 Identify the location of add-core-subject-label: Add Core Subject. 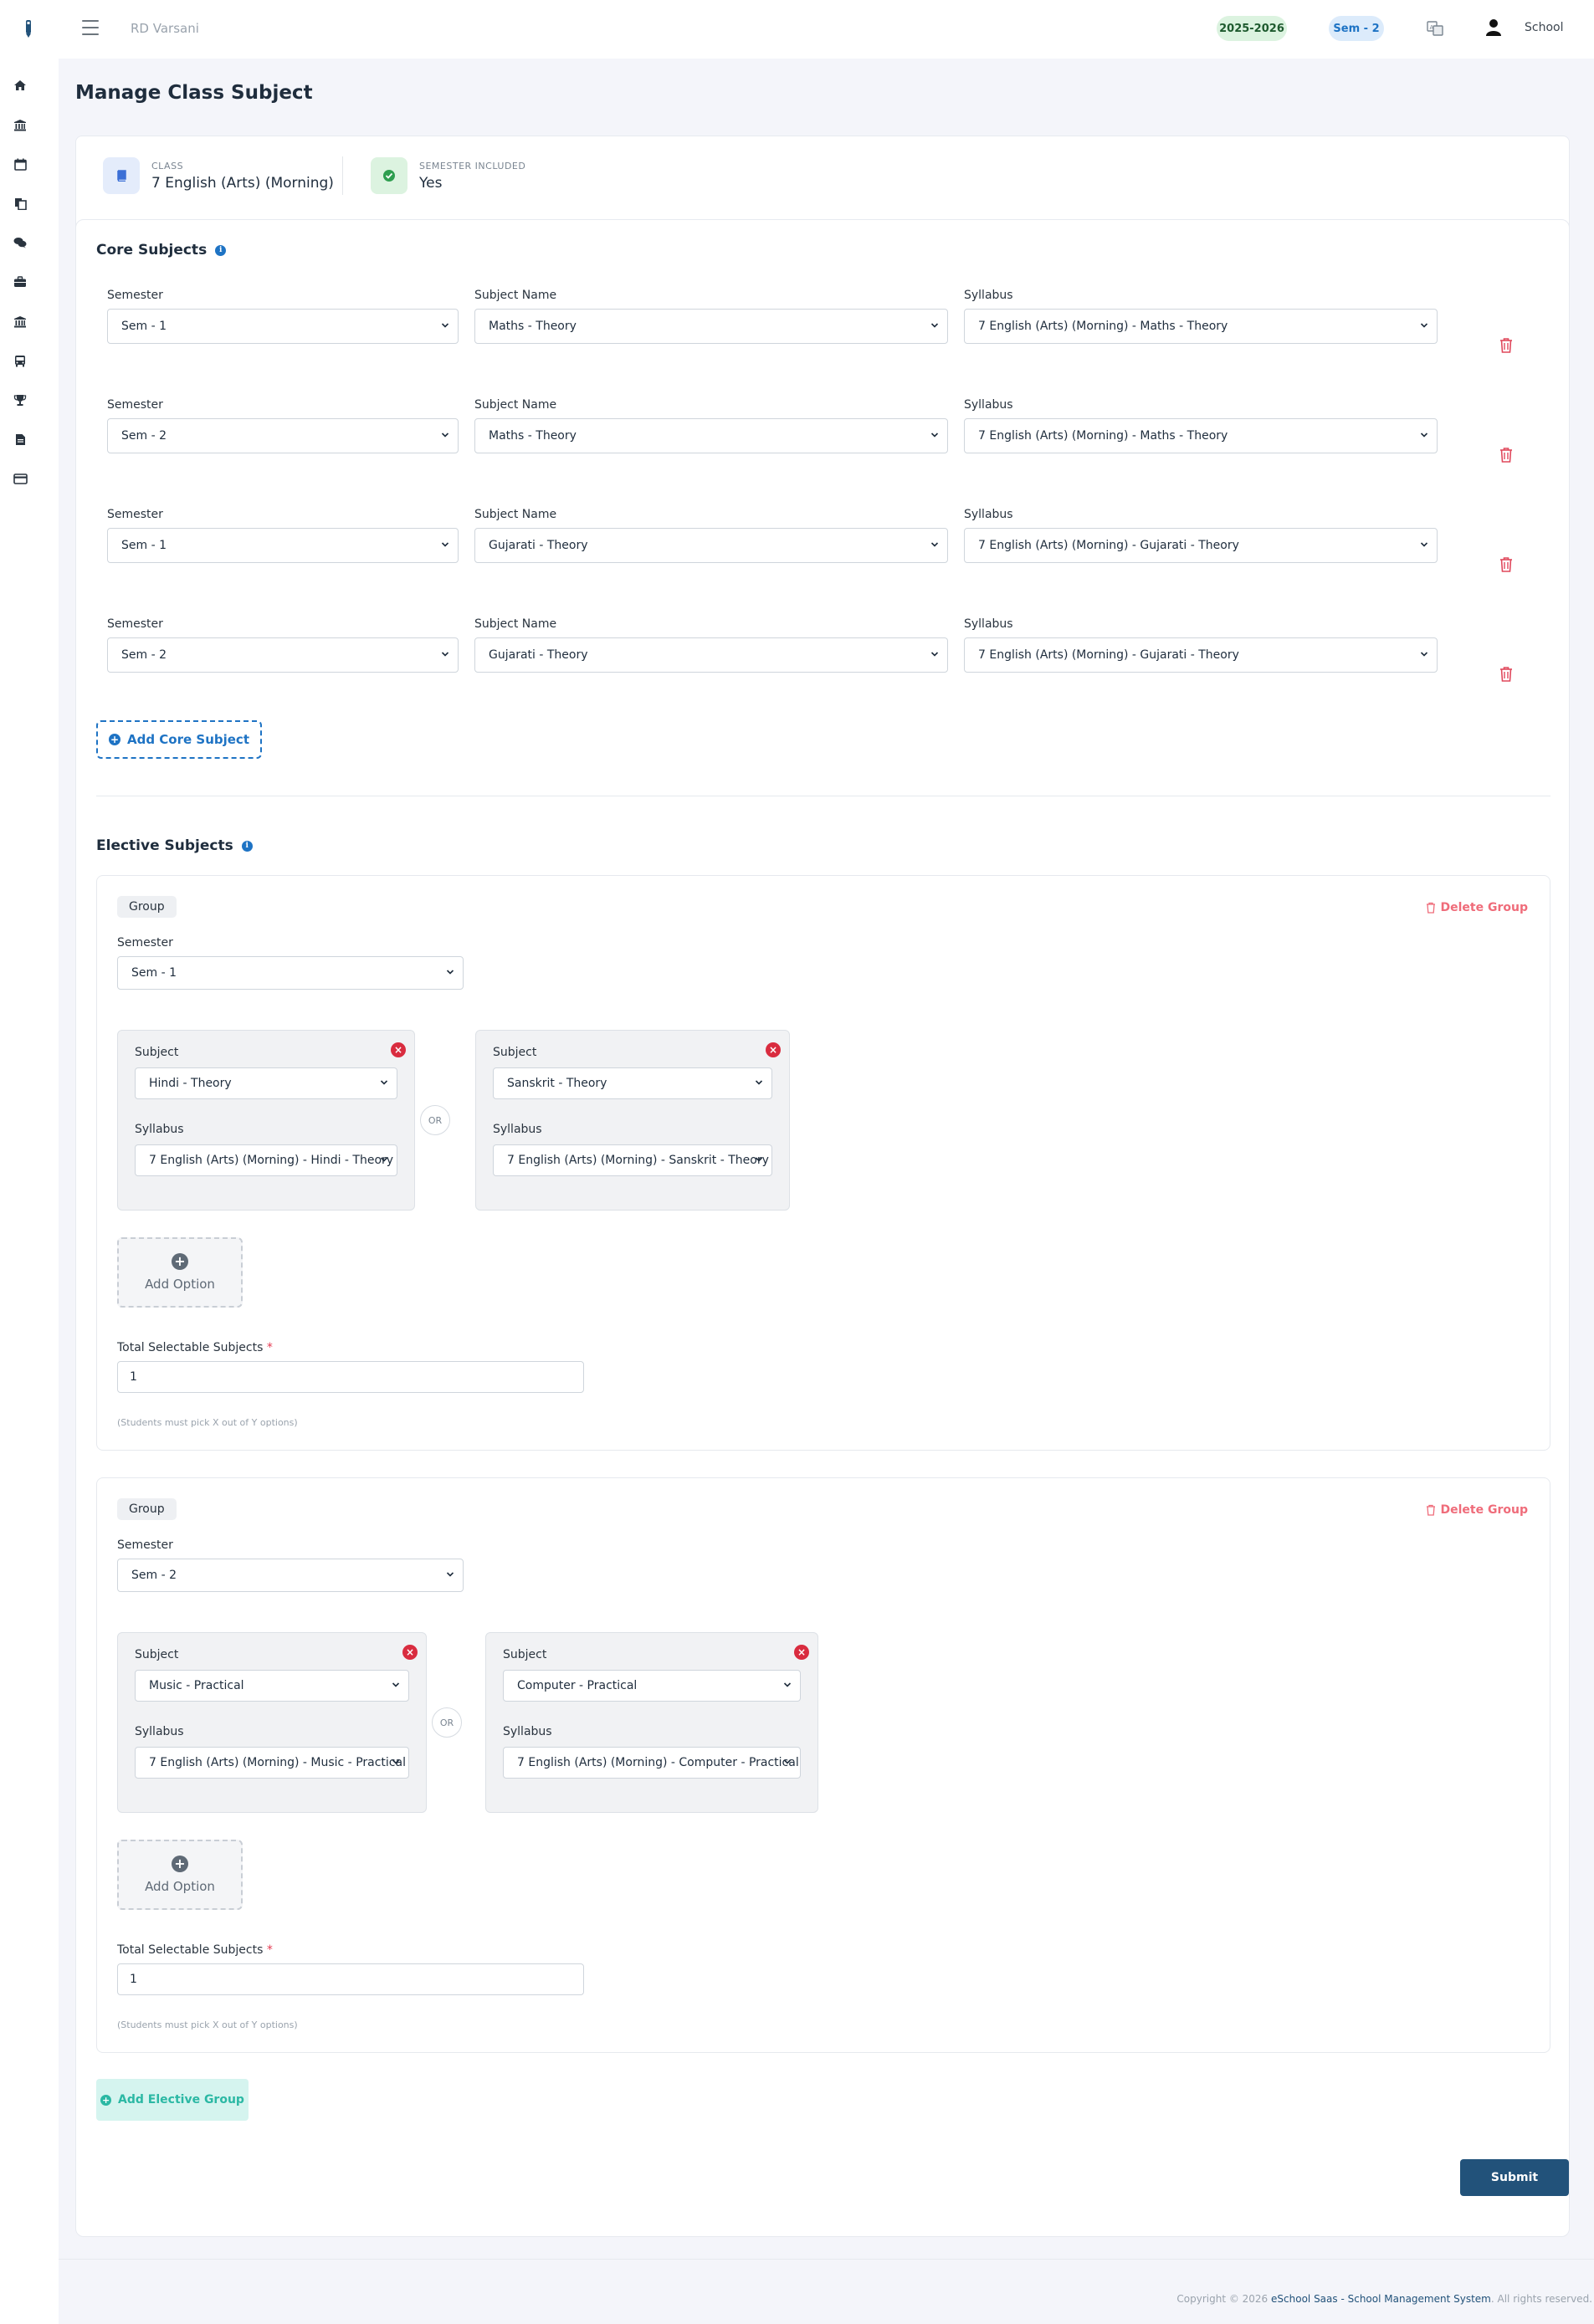
(187, 739).